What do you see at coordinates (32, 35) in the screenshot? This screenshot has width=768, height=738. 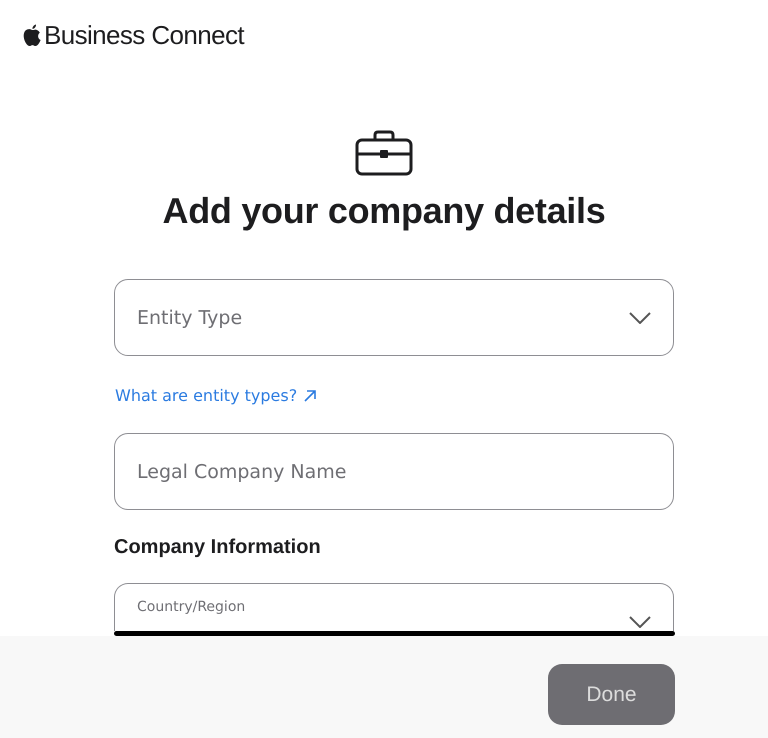 I see `apple-logo-icon` at bounding box center [32, 35].